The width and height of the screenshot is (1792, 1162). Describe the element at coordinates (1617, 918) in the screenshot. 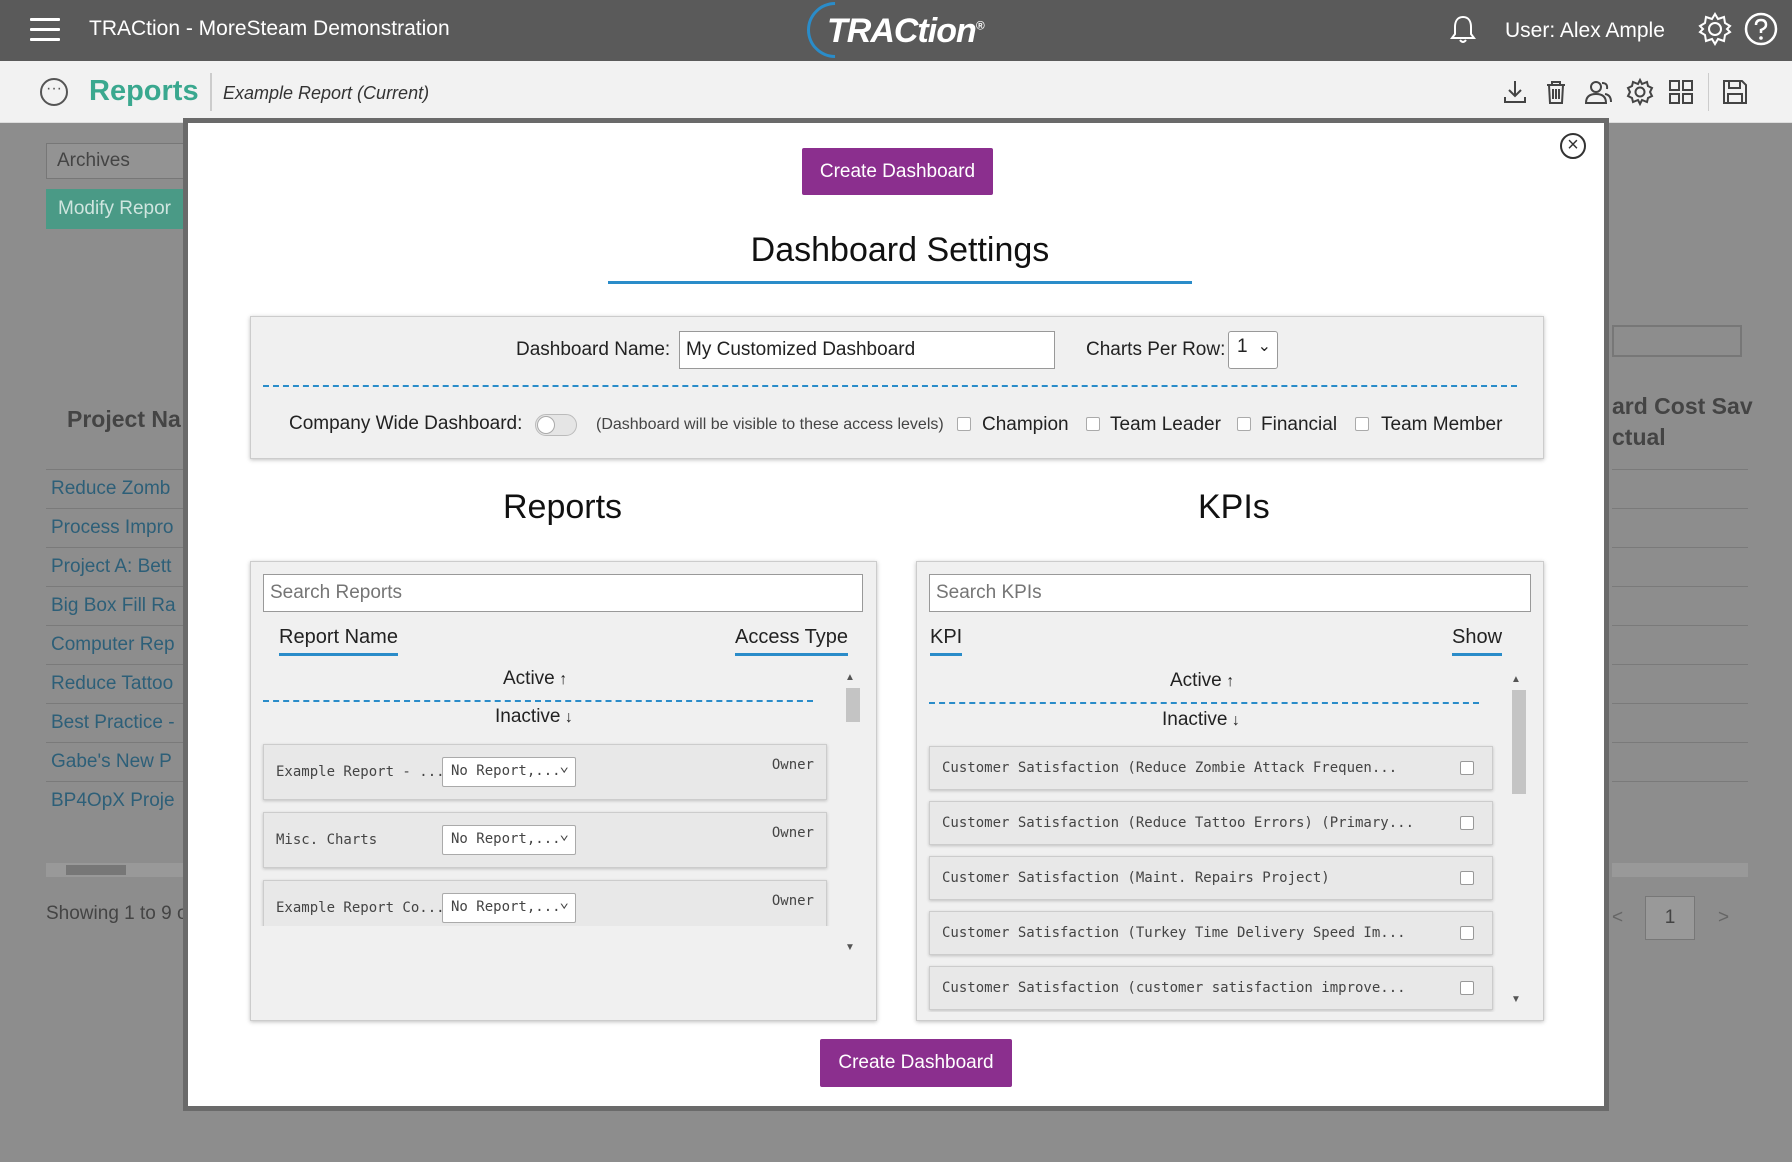

I see `prev-page: <` at that location.